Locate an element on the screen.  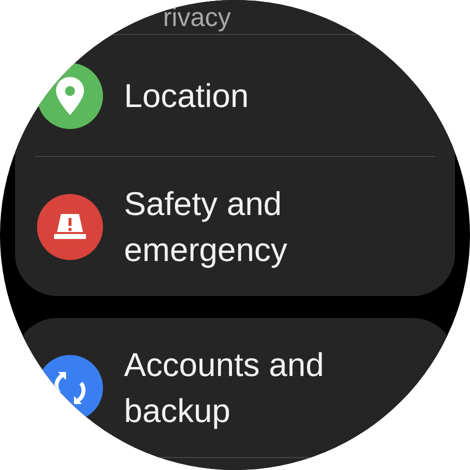
setting-label: Safety and emergency is located at coordinates (206, 227).